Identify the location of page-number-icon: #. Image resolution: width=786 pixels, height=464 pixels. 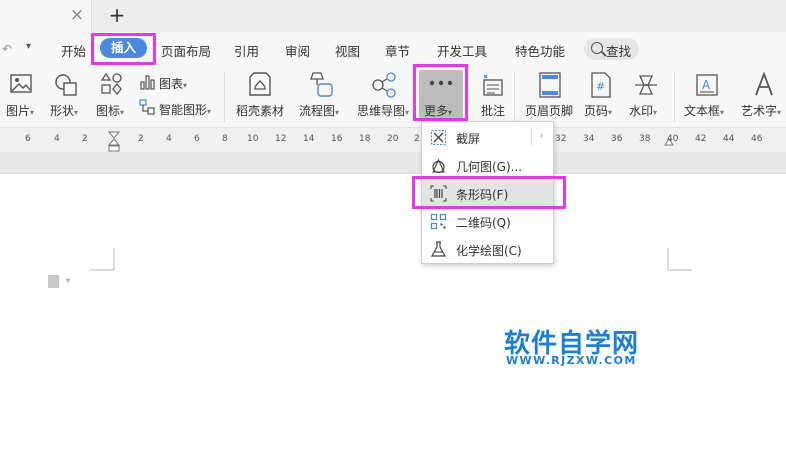
(601, 85).